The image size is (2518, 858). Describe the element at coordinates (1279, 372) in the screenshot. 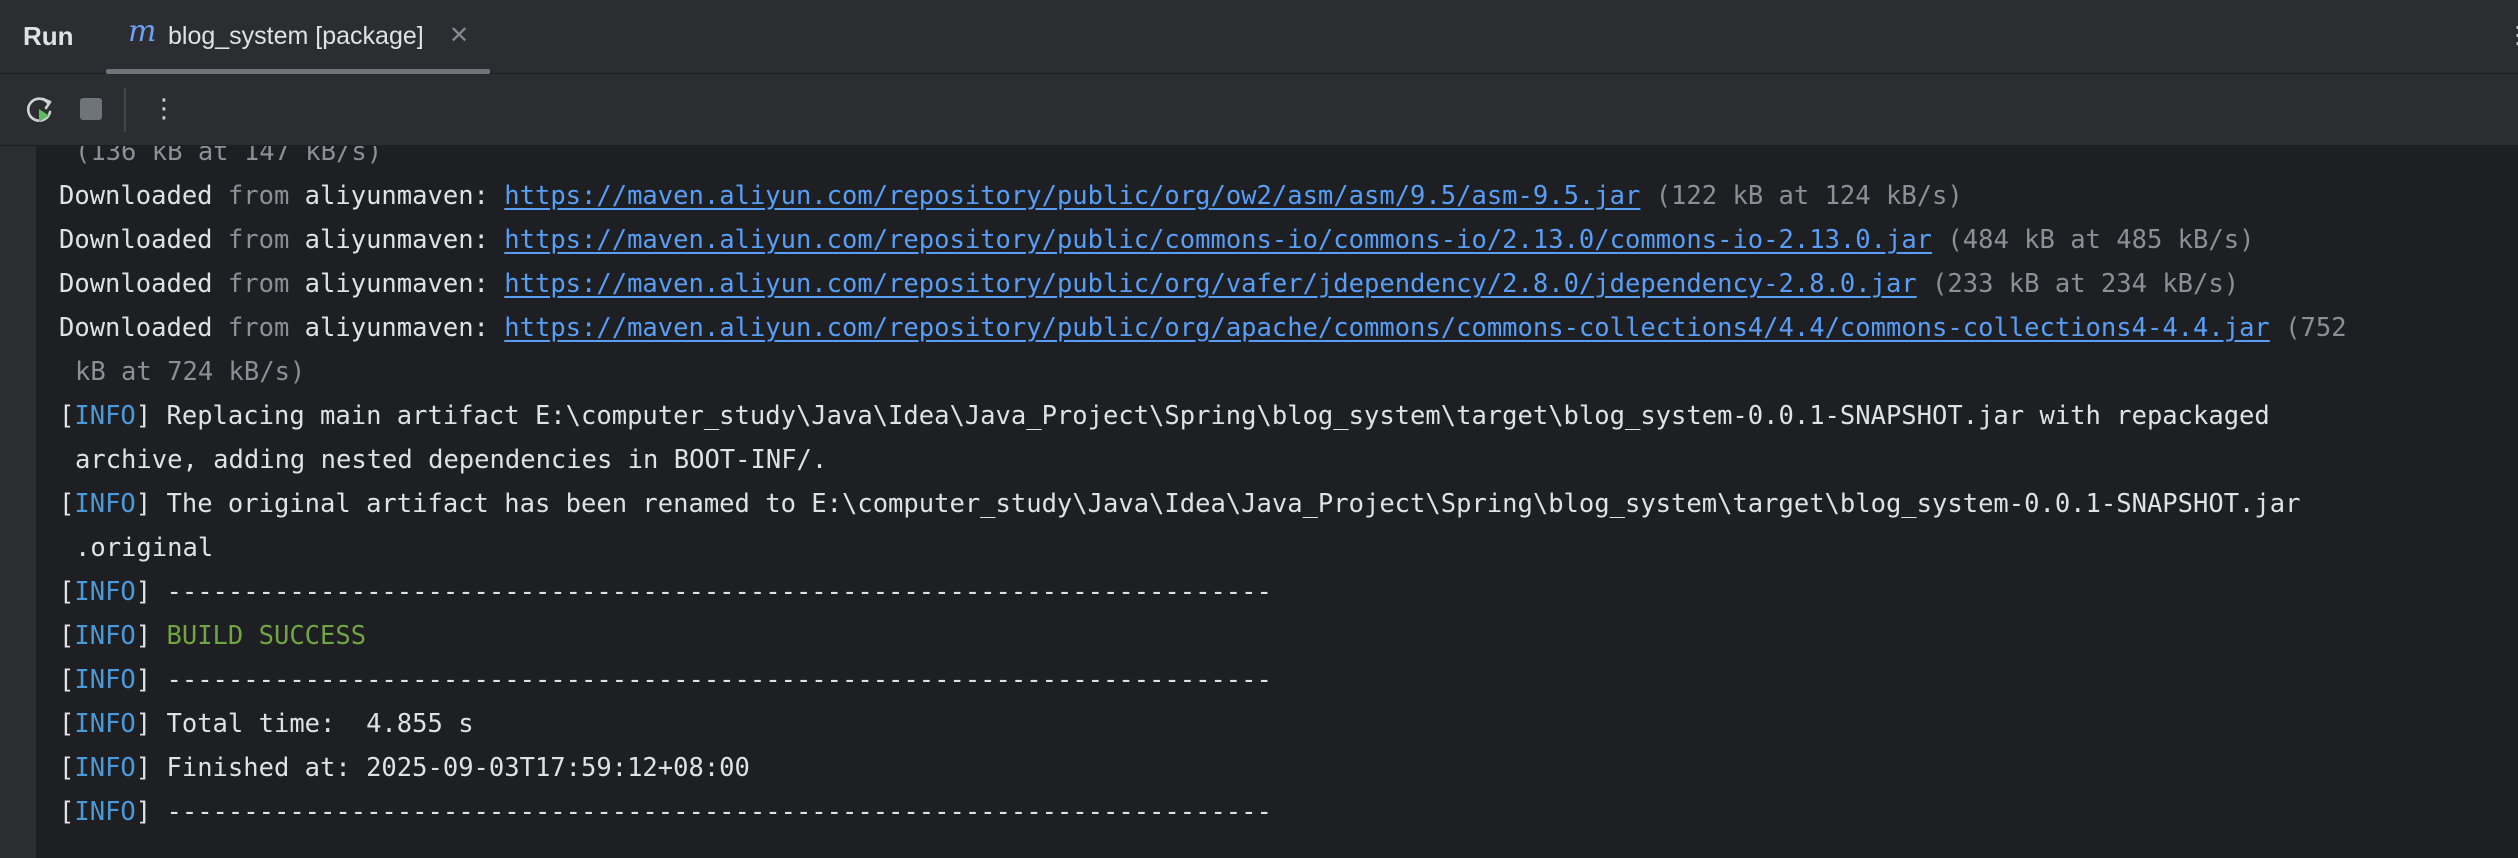

I see `console-line: kB at 724 kB/s)` at that location.